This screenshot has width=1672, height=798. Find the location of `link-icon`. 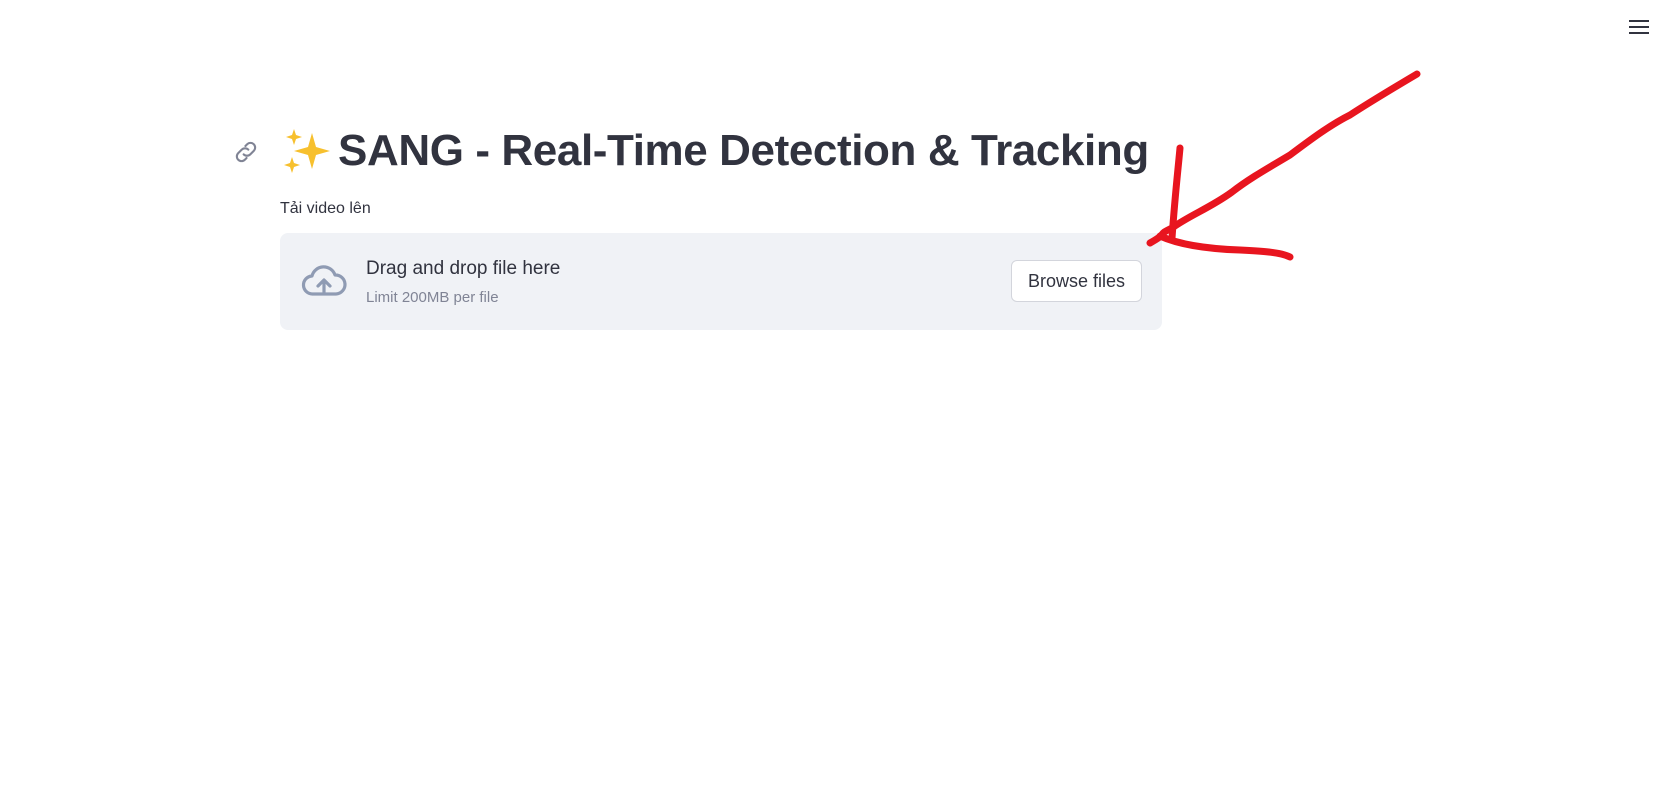

link-icon is located at coordinates (246, 152).